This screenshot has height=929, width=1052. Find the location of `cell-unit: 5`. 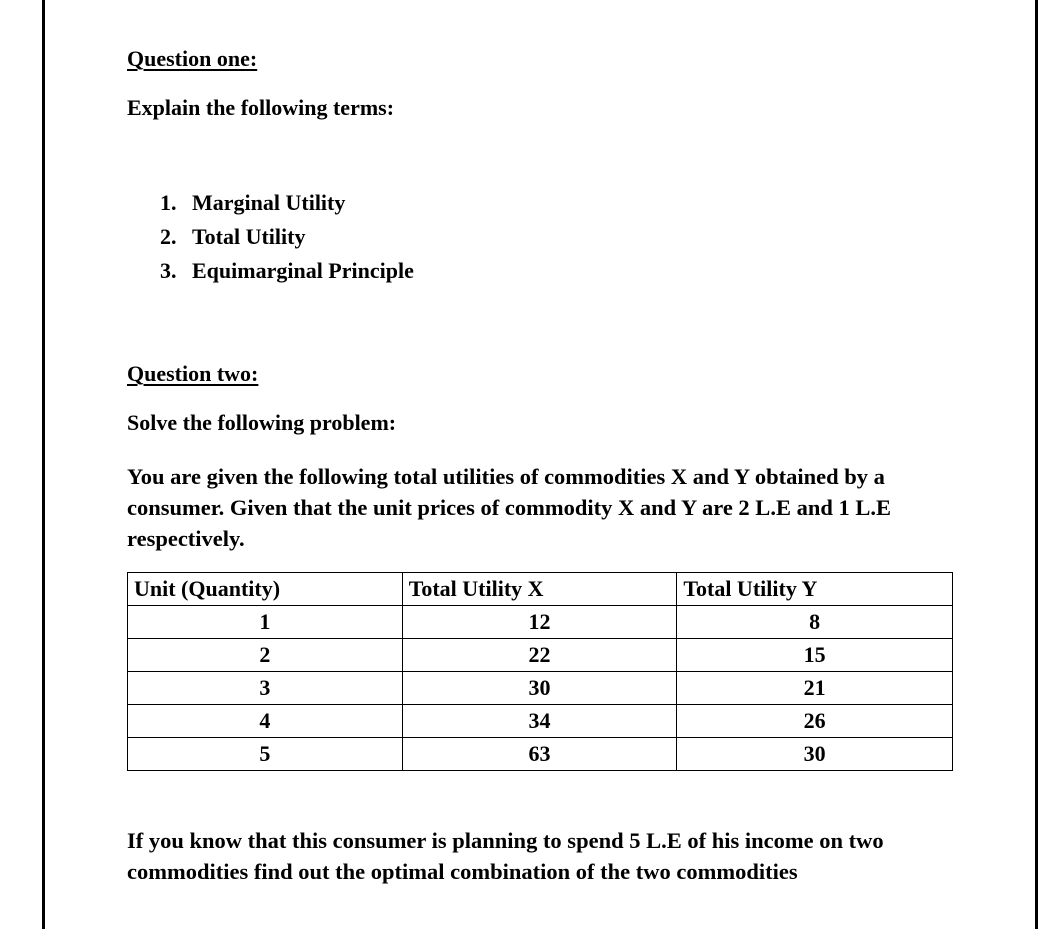

cell-unit: 5 is located at coordinates (265, 754).